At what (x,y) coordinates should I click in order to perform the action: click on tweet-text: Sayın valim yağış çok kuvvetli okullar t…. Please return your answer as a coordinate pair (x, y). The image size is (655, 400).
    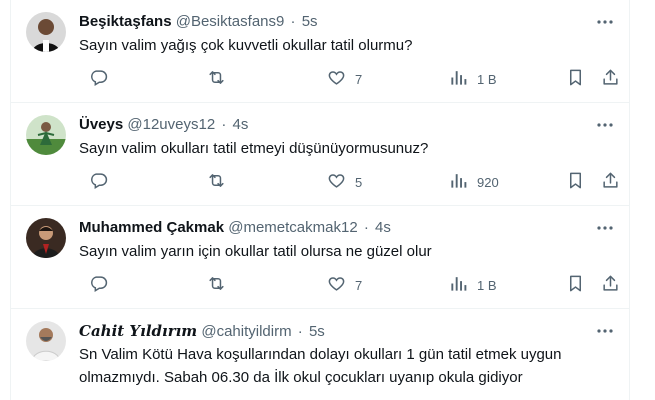
    Looking at the image, I should click on (246, 45).